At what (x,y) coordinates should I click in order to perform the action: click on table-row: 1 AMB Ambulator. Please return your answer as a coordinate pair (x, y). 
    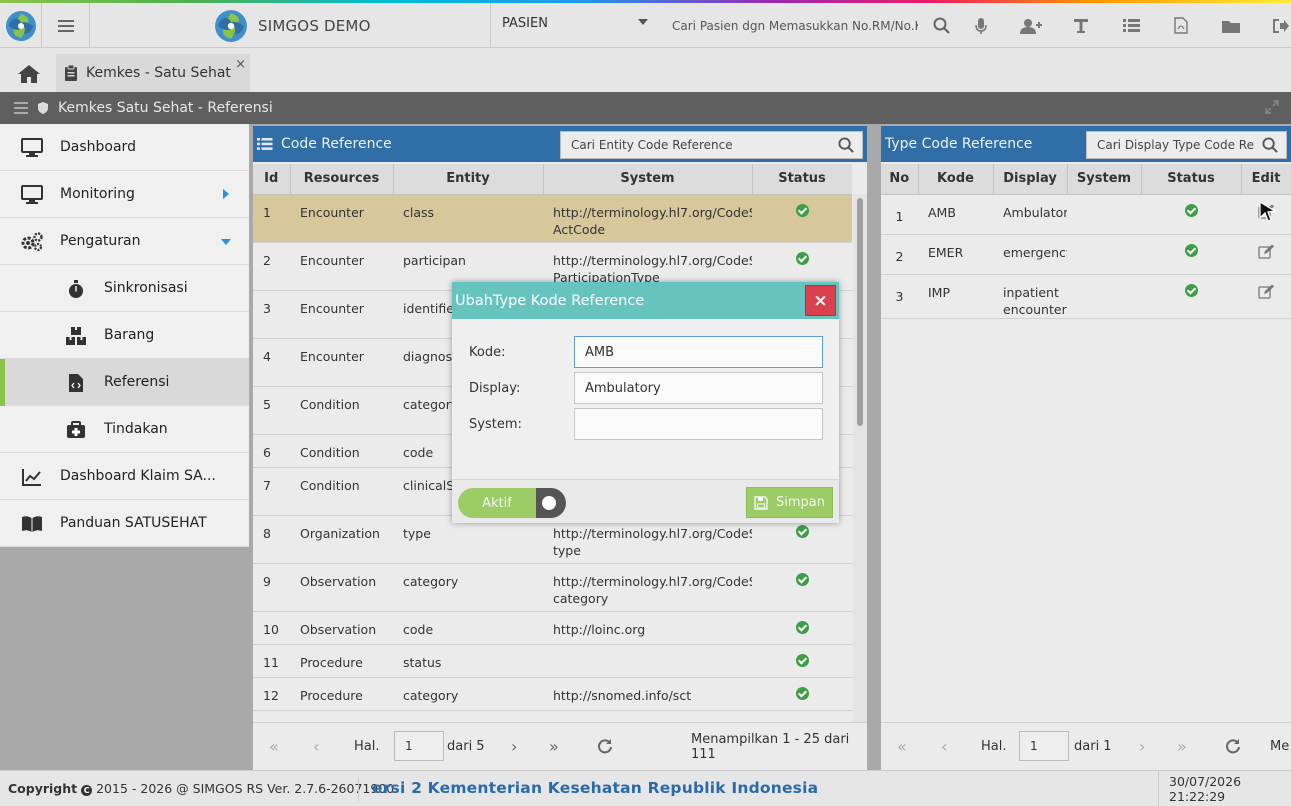
    Looking at the image, I should click on (1086, 214).